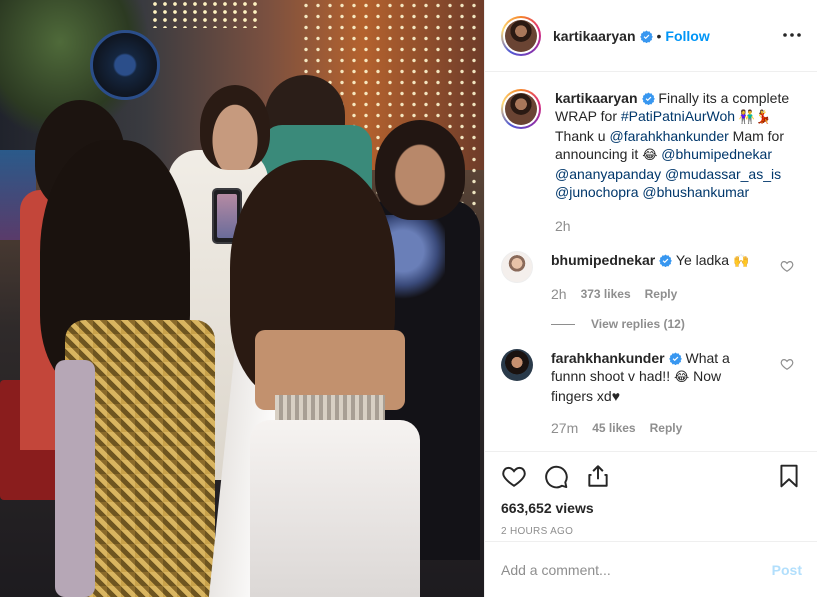  Describe the element at coordinates (564, 428) in the screenshot. I see `comment-time: 27m` at that location.